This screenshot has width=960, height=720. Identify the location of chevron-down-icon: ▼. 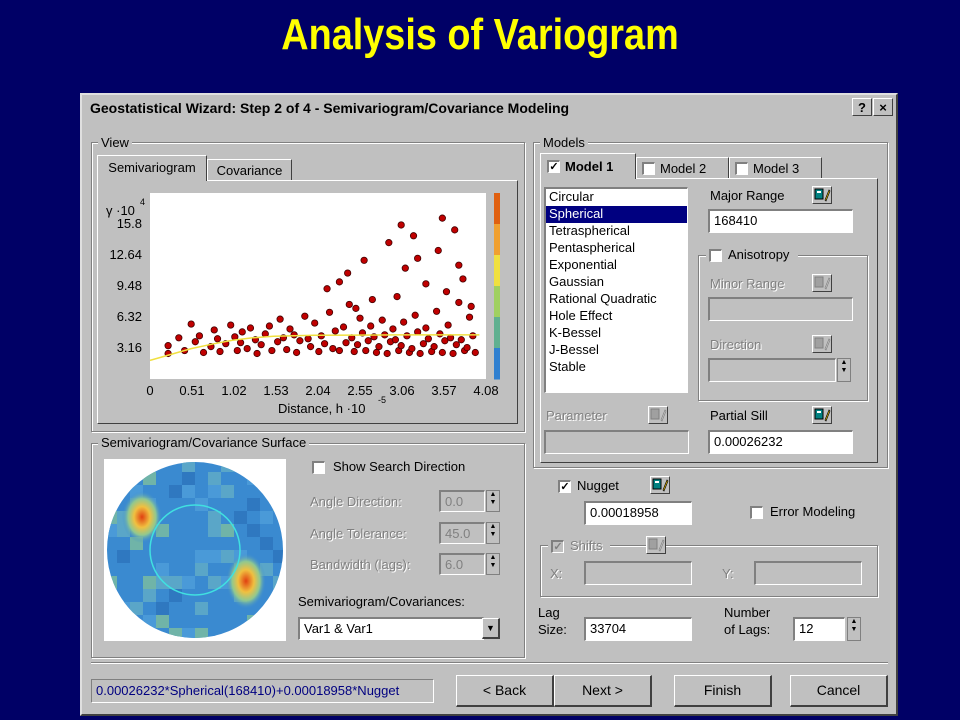
(491, 628).